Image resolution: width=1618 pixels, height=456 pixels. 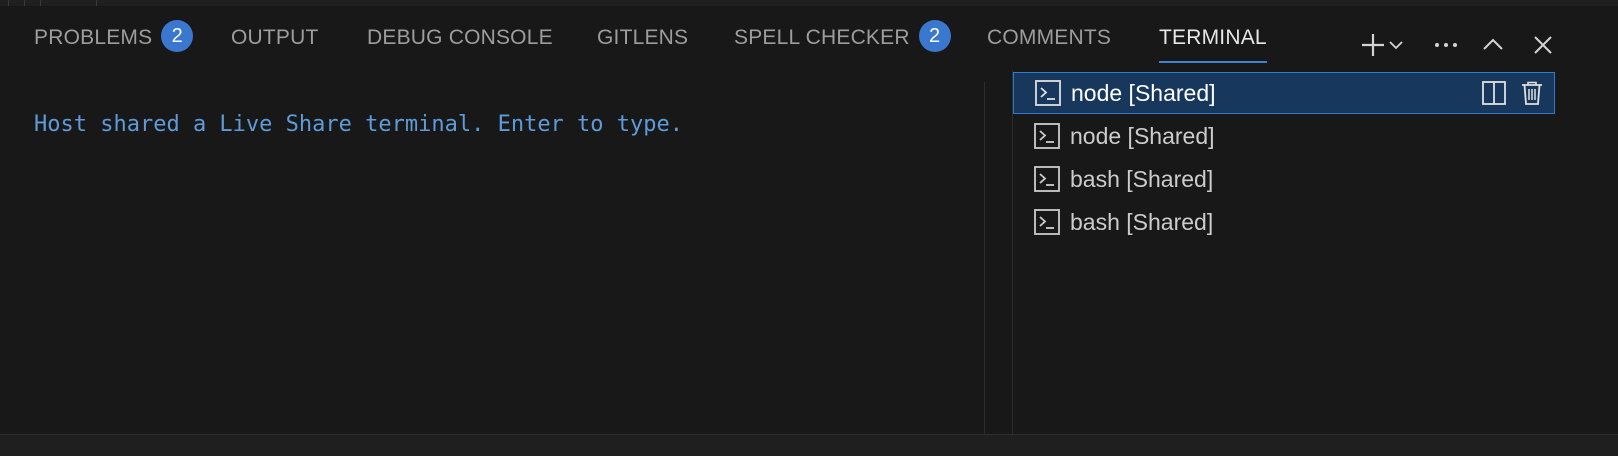 I want to click on chevron-up-icon, so click(x=1493, y=44).